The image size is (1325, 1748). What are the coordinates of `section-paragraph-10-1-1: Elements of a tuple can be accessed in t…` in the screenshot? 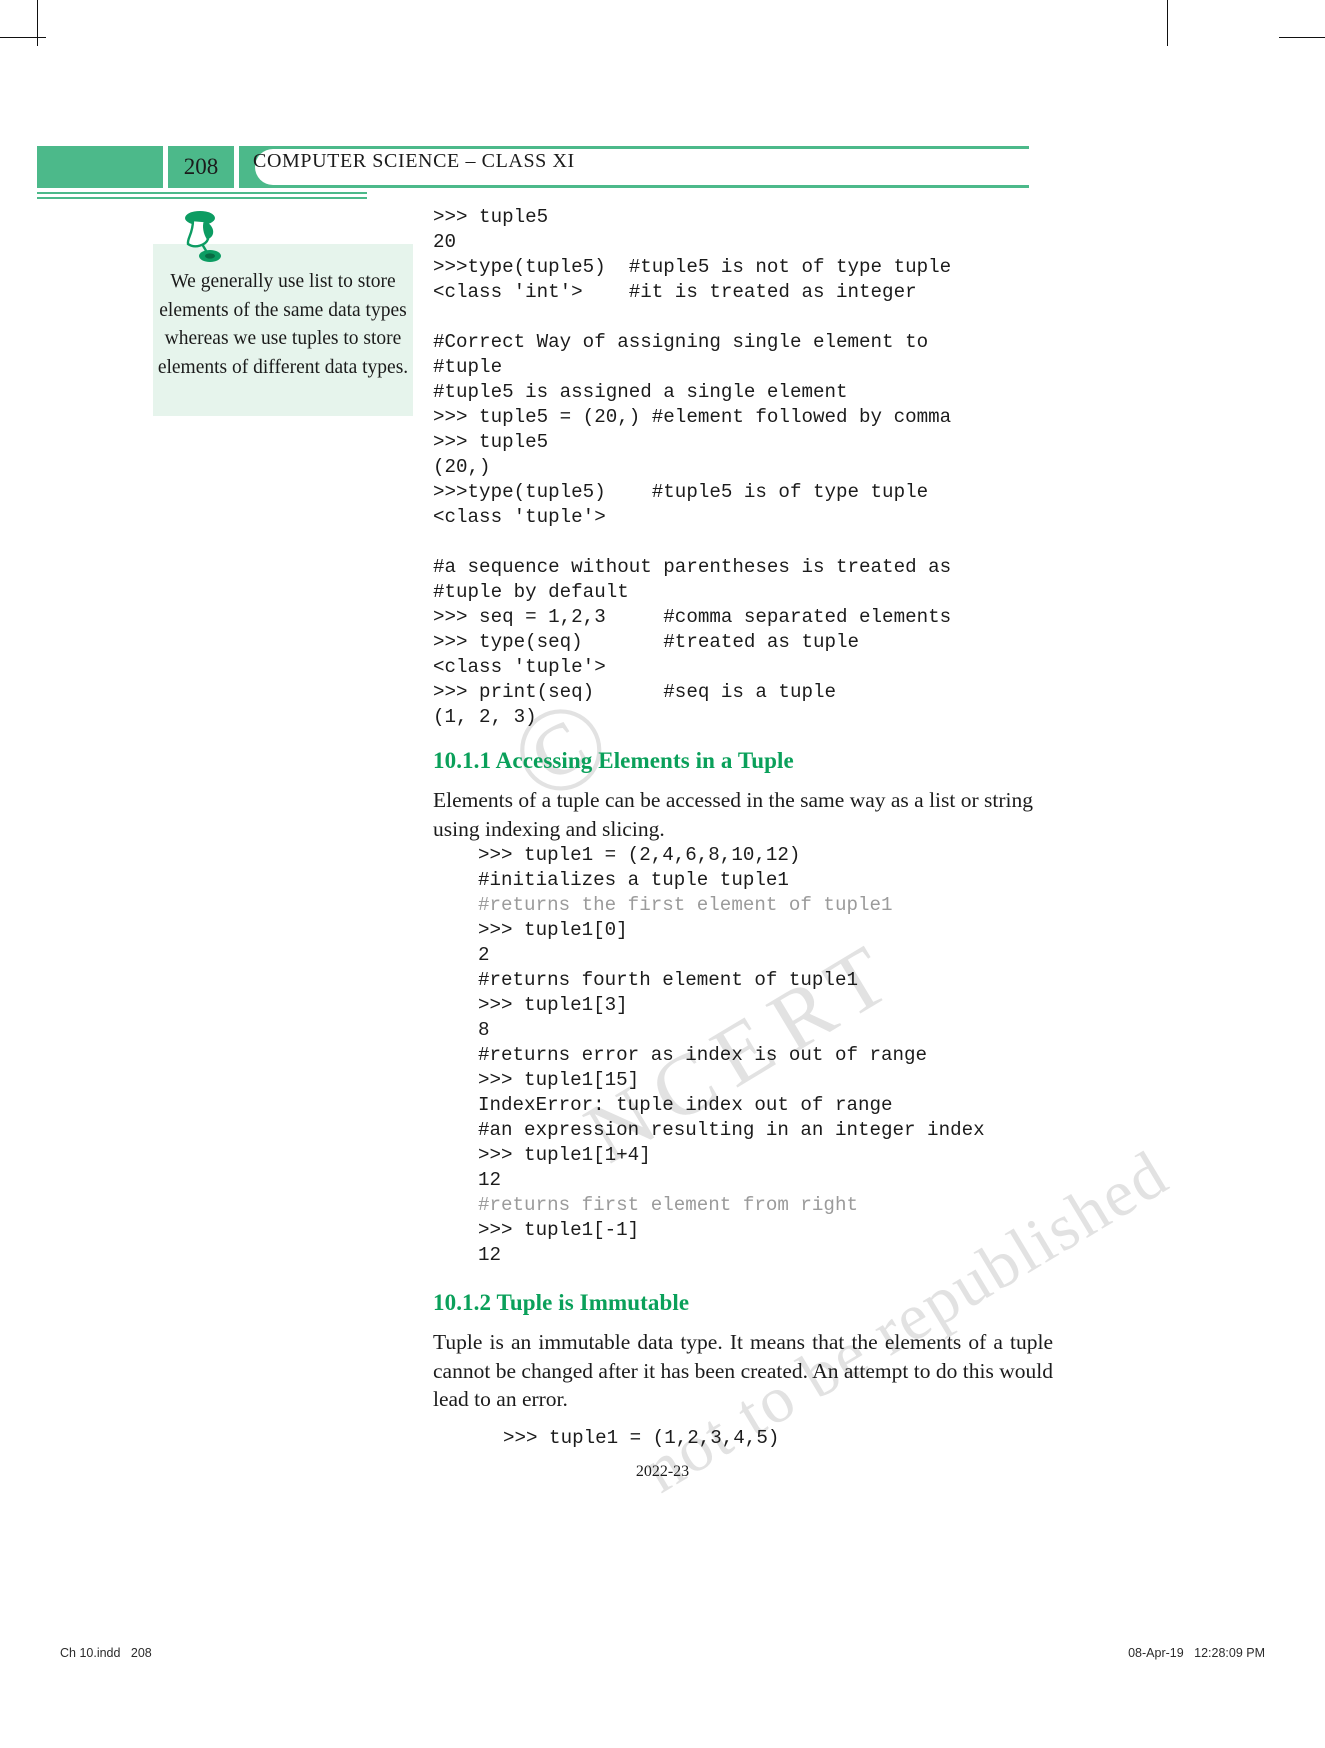 It's located at (733, 814).